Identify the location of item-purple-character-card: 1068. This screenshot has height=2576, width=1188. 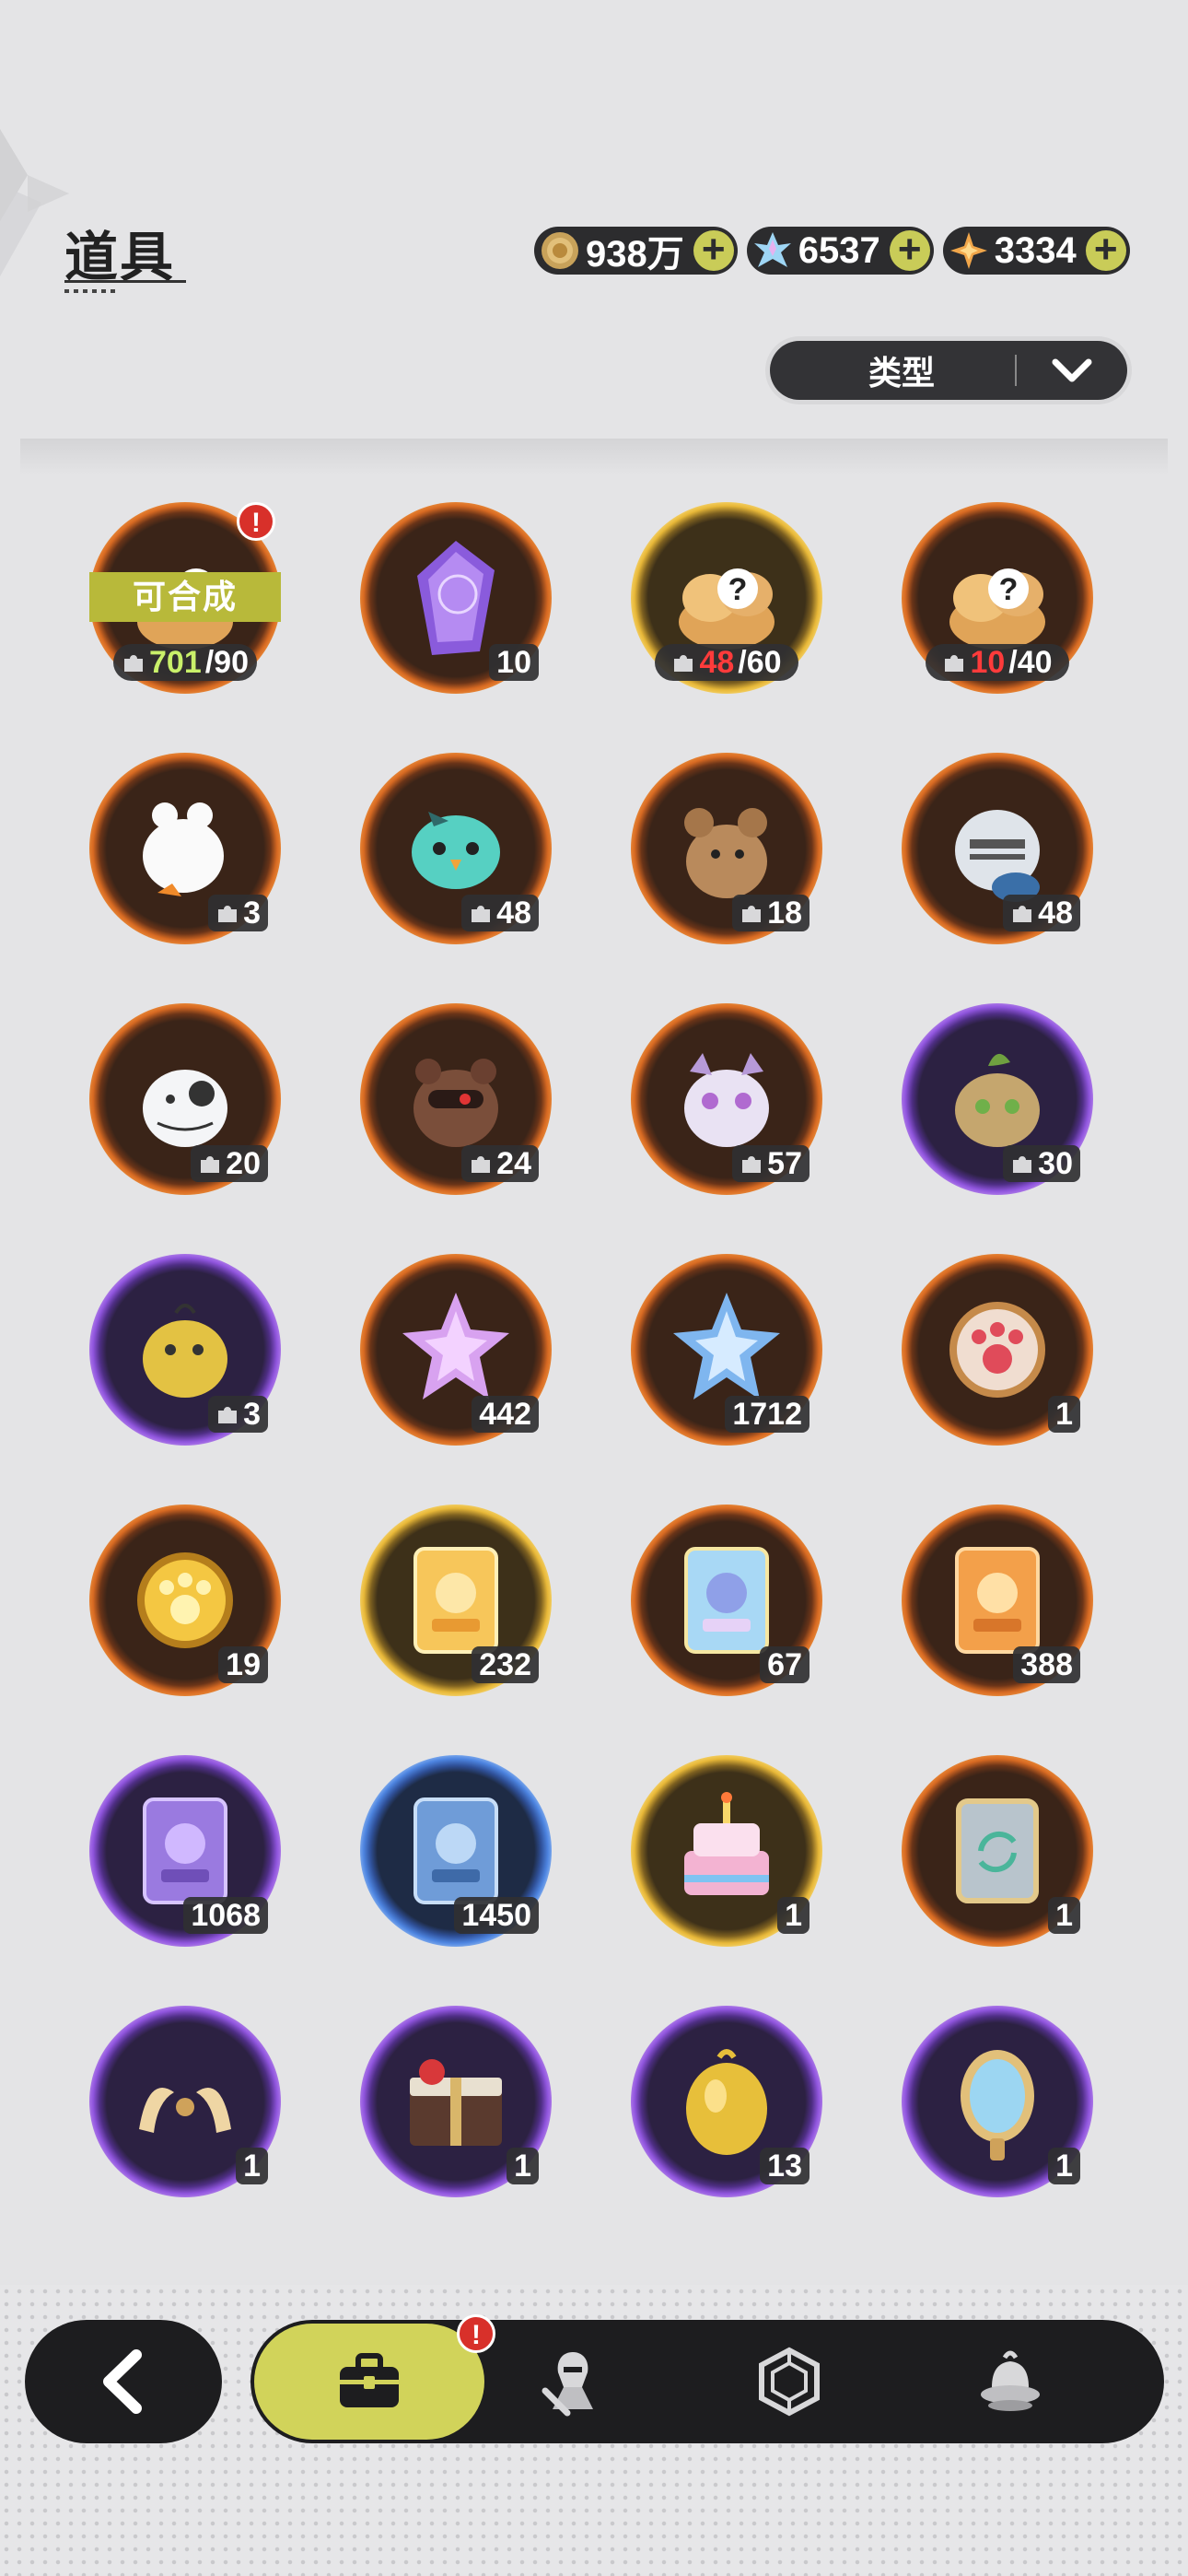
(185, 1851).